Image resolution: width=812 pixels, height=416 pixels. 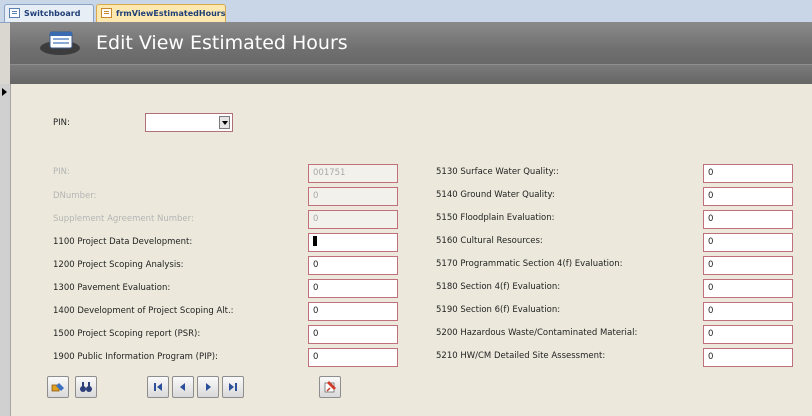 What do you see at coordinates (123, 219) in the screenshot?
I see `field-label-supplement: Supplement Agreement Number:` at bounding box center [123, 219].